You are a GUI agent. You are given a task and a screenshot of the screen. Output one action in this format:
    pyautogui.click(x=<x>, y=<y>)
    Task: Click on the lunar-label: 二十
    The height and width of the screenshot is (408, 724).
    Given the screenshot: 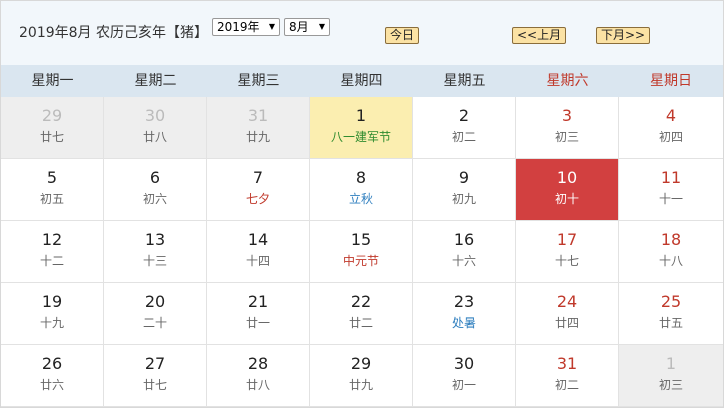 What is the action you would take?
    pyautogui.click(x=154, y=323)
    